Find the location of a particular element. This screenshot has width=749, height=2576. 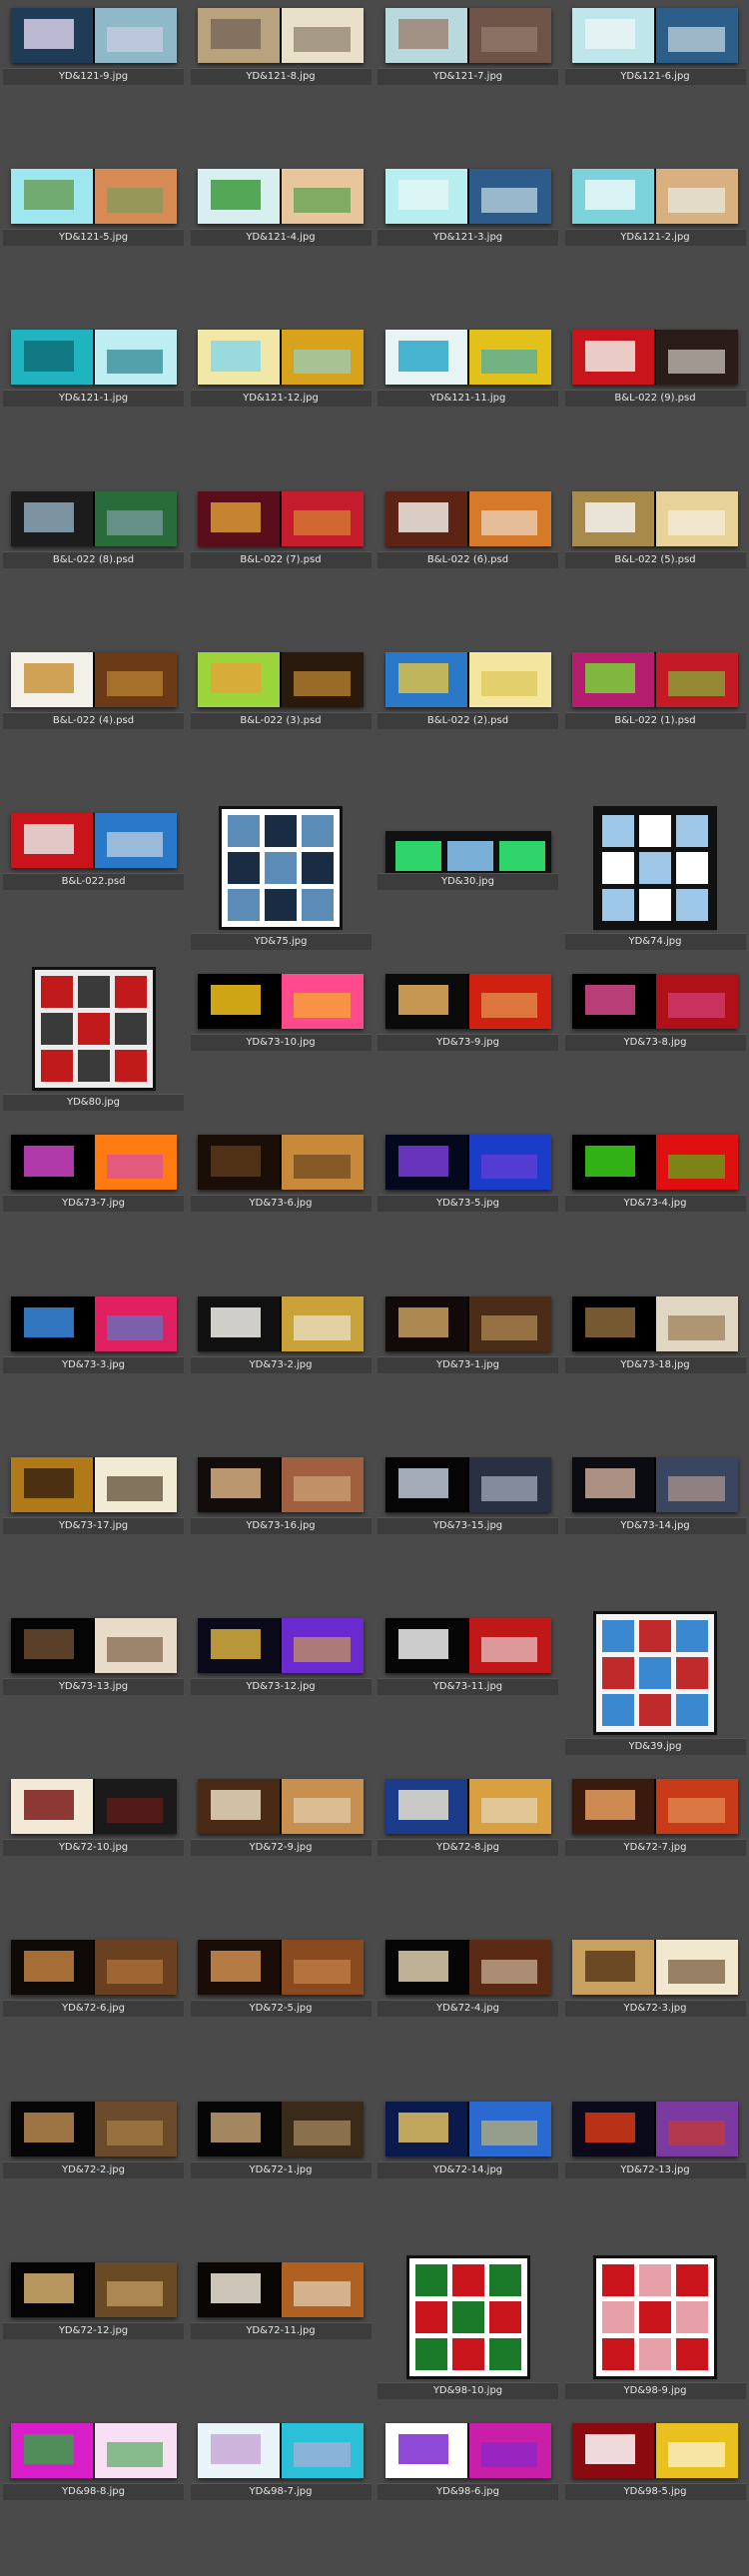

thumbnail-cell: B&L-022 (9).psd is located at coordinates (655, 402).